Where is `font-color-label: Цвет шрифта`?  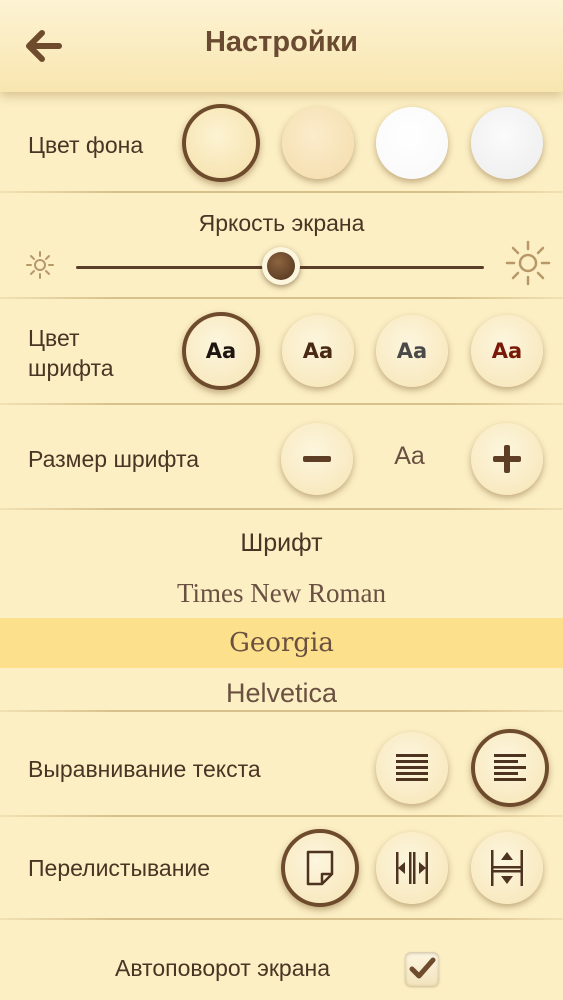 font-color-label: Цвет шрифта is located at coordinates (71, 353).